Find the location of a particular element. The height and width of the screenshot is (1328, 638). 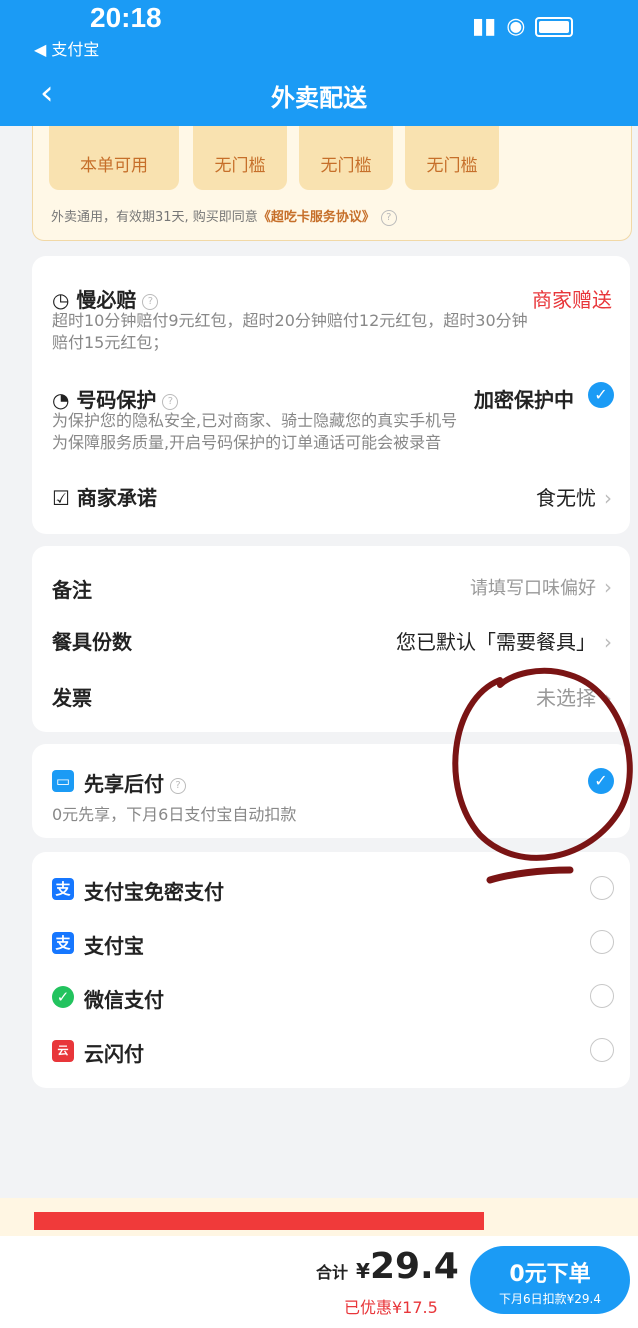

merchant-promise-value: 食无忧 › is located at coordinates (574, 496).